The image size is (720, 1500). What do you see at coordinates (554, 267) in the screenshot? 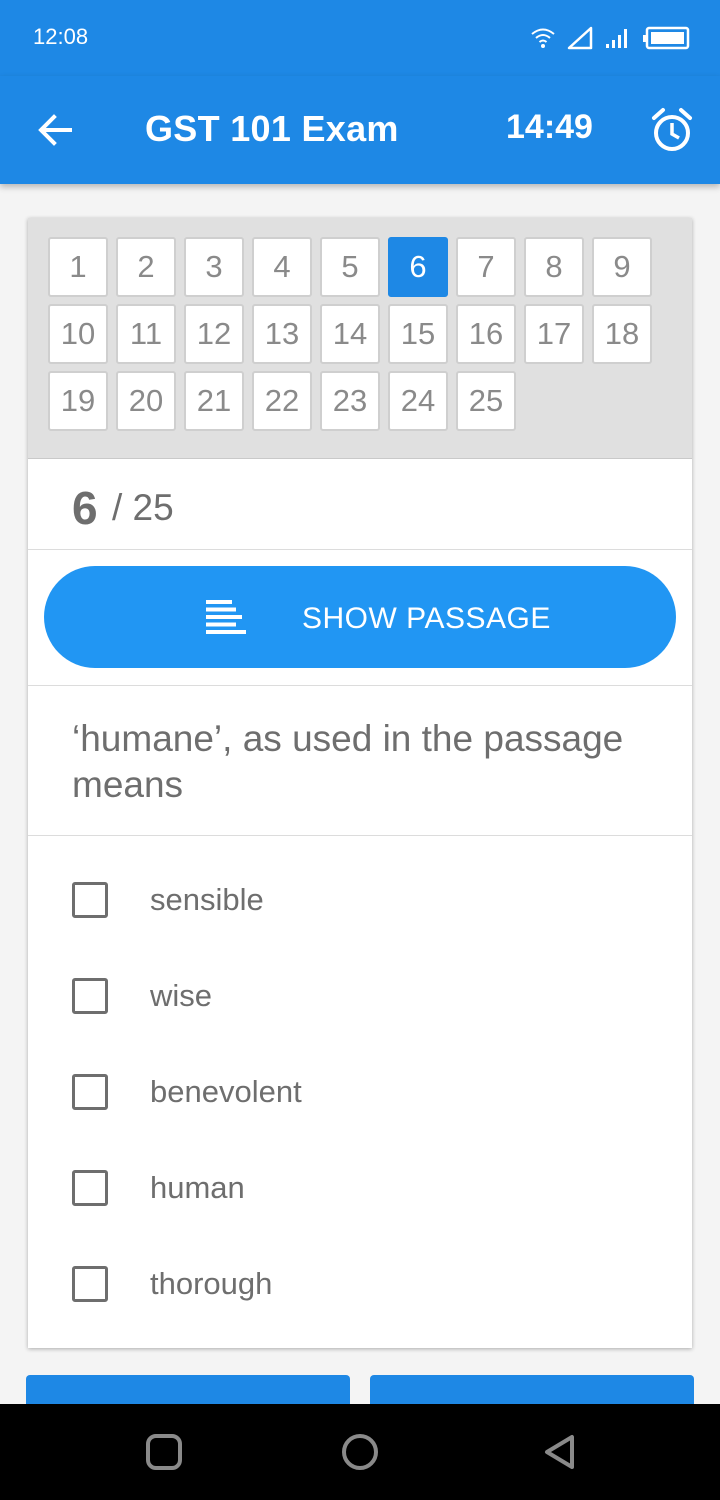
I see `question-number-8: 8` at bounding box center [554, 267].